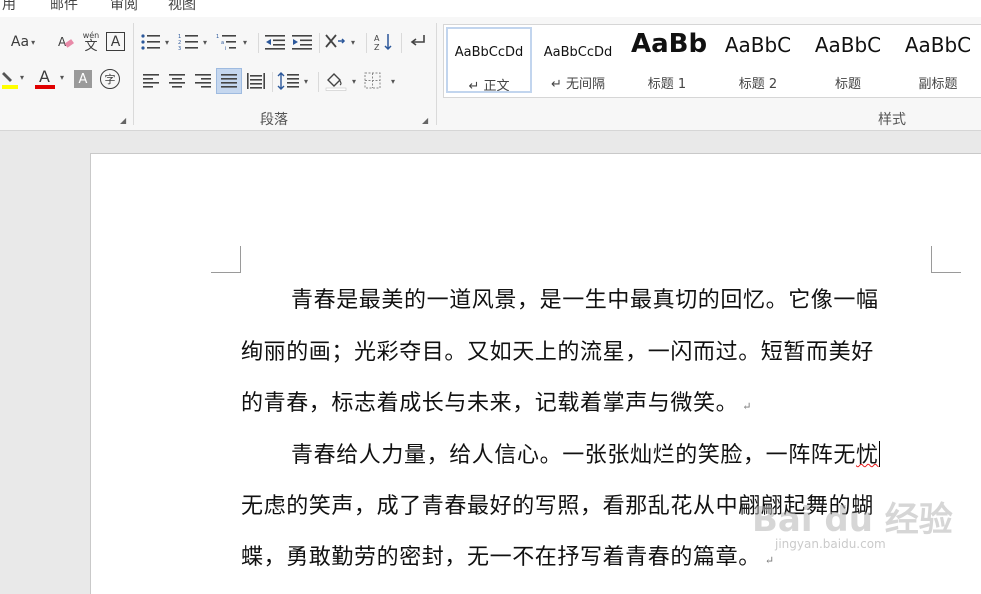 This screenshot has height=594, width=981. Describe the element at coordinates (758, 60) in the screenshot. I see `style-heading-2: AaBbC 标题 2` at that location.